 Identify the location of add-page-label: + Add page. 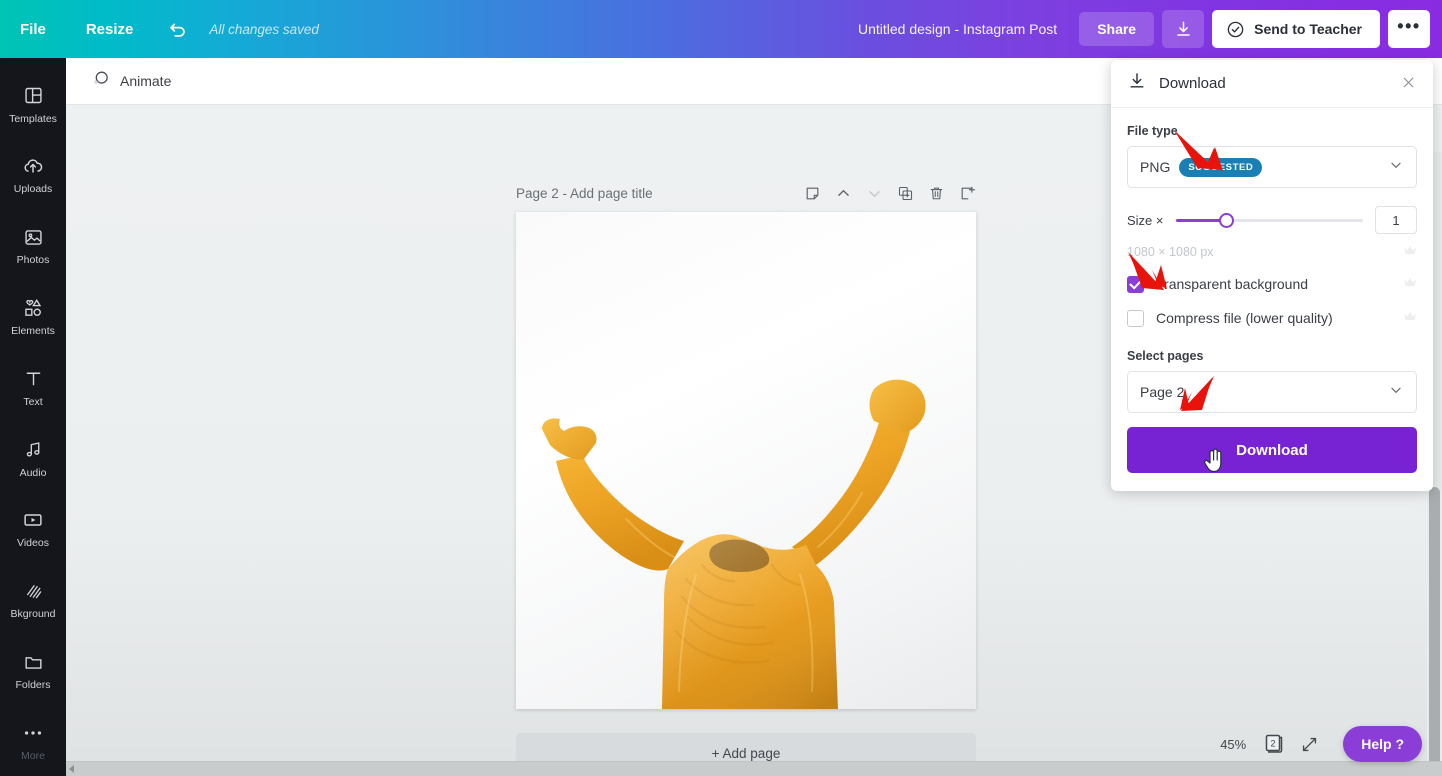
(746, 753).